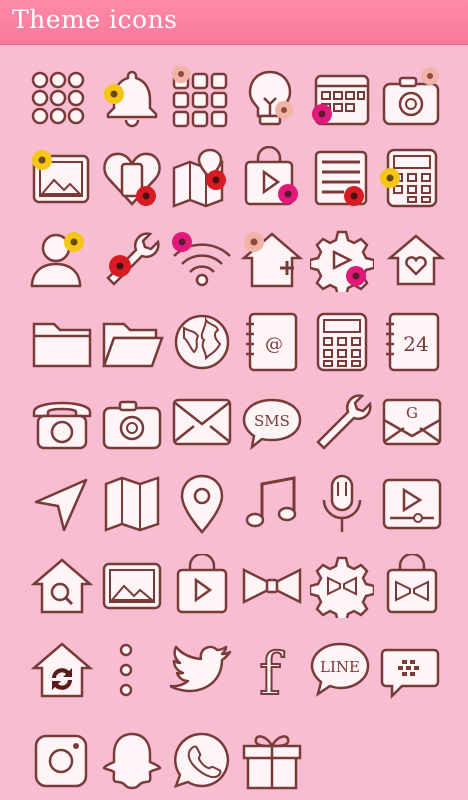 This screenshot has height=800, width=468. Describe the element at coordinates (342, 342) in the screenshot. I see `calculator-plain-icon` at that location.